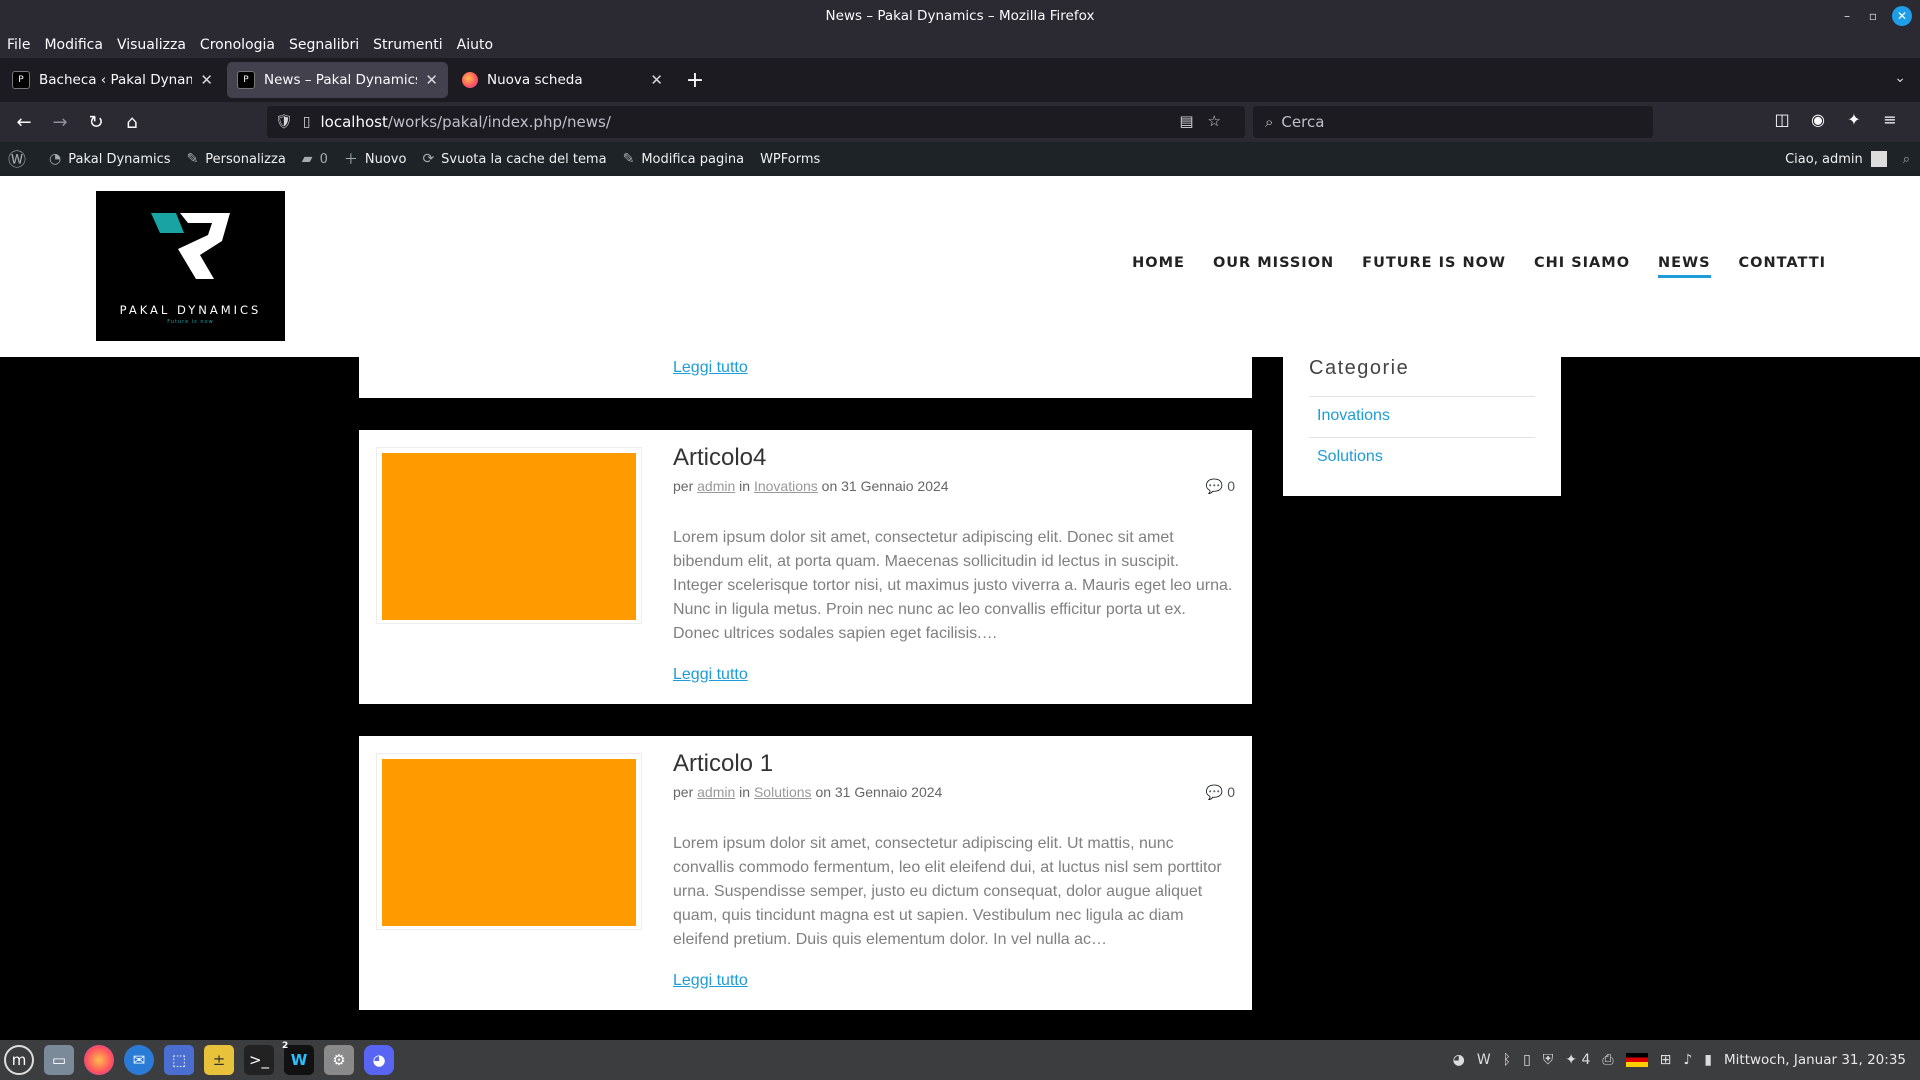 The width and height of the screenshot is (1920, 1080). I want to click on category-link-solutions: Solutions, so click(1350, 457).